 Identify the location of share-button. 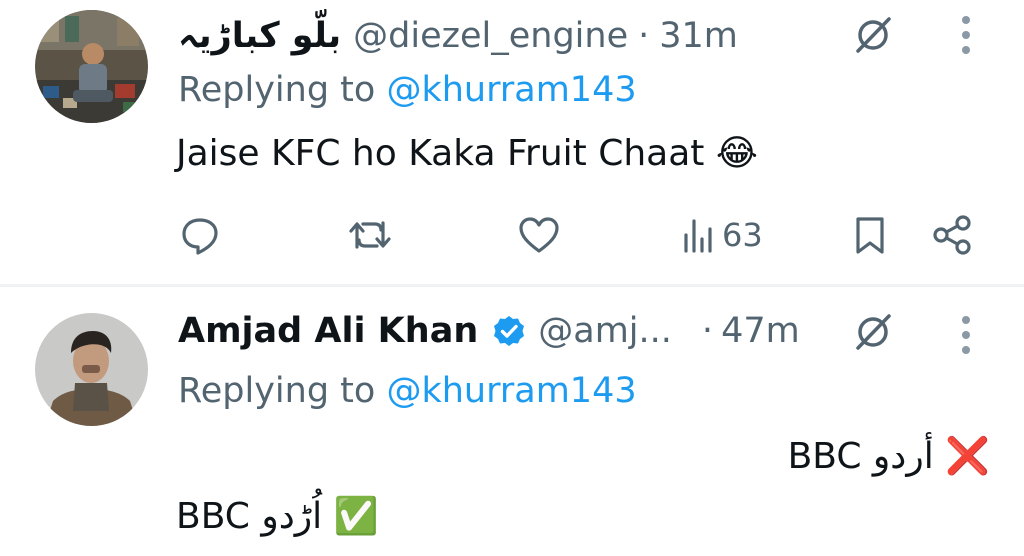
(952, 235).